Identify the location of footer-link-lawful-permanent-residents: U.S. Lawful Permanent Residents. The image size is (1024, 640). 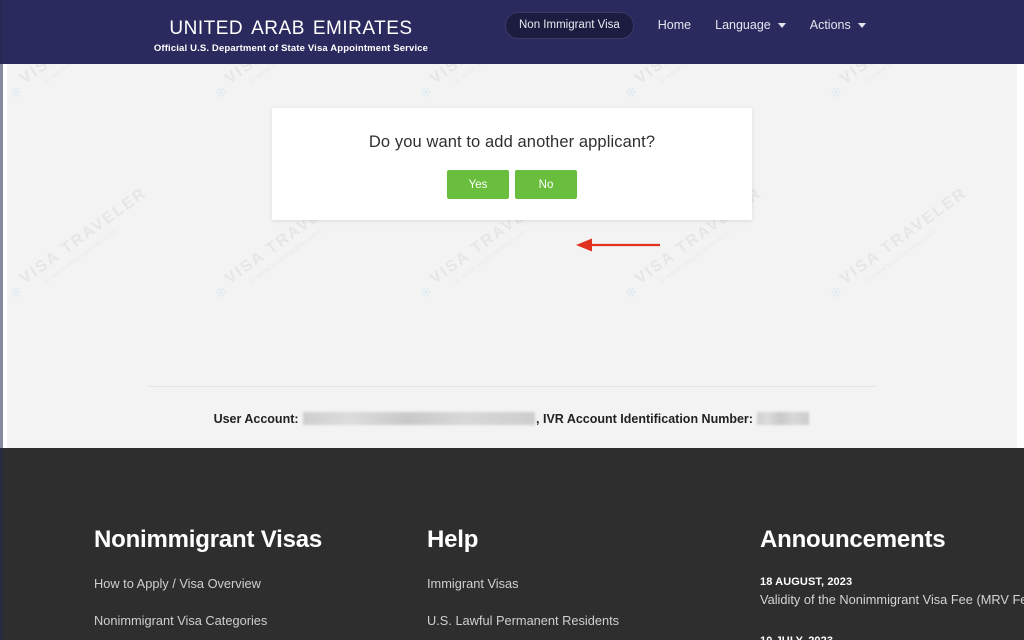
(587, 620).